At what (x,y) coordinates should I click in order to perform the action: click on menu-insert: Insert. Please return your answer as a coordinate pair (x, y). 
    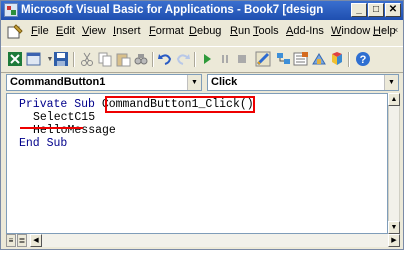
    Looking at the image, I should click on (127, 31).